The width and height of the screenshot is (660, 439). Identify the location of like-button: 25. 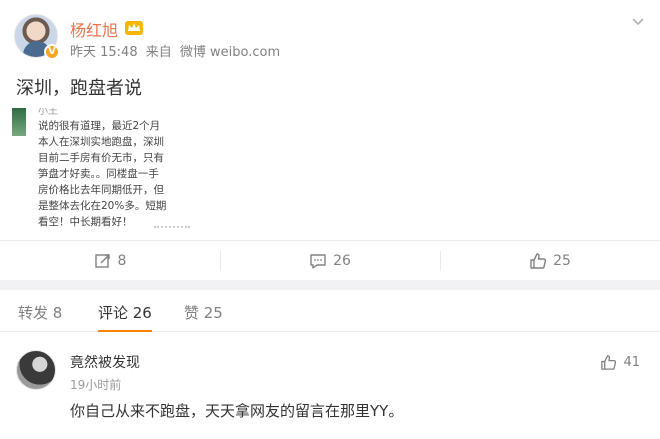
(550, 260).